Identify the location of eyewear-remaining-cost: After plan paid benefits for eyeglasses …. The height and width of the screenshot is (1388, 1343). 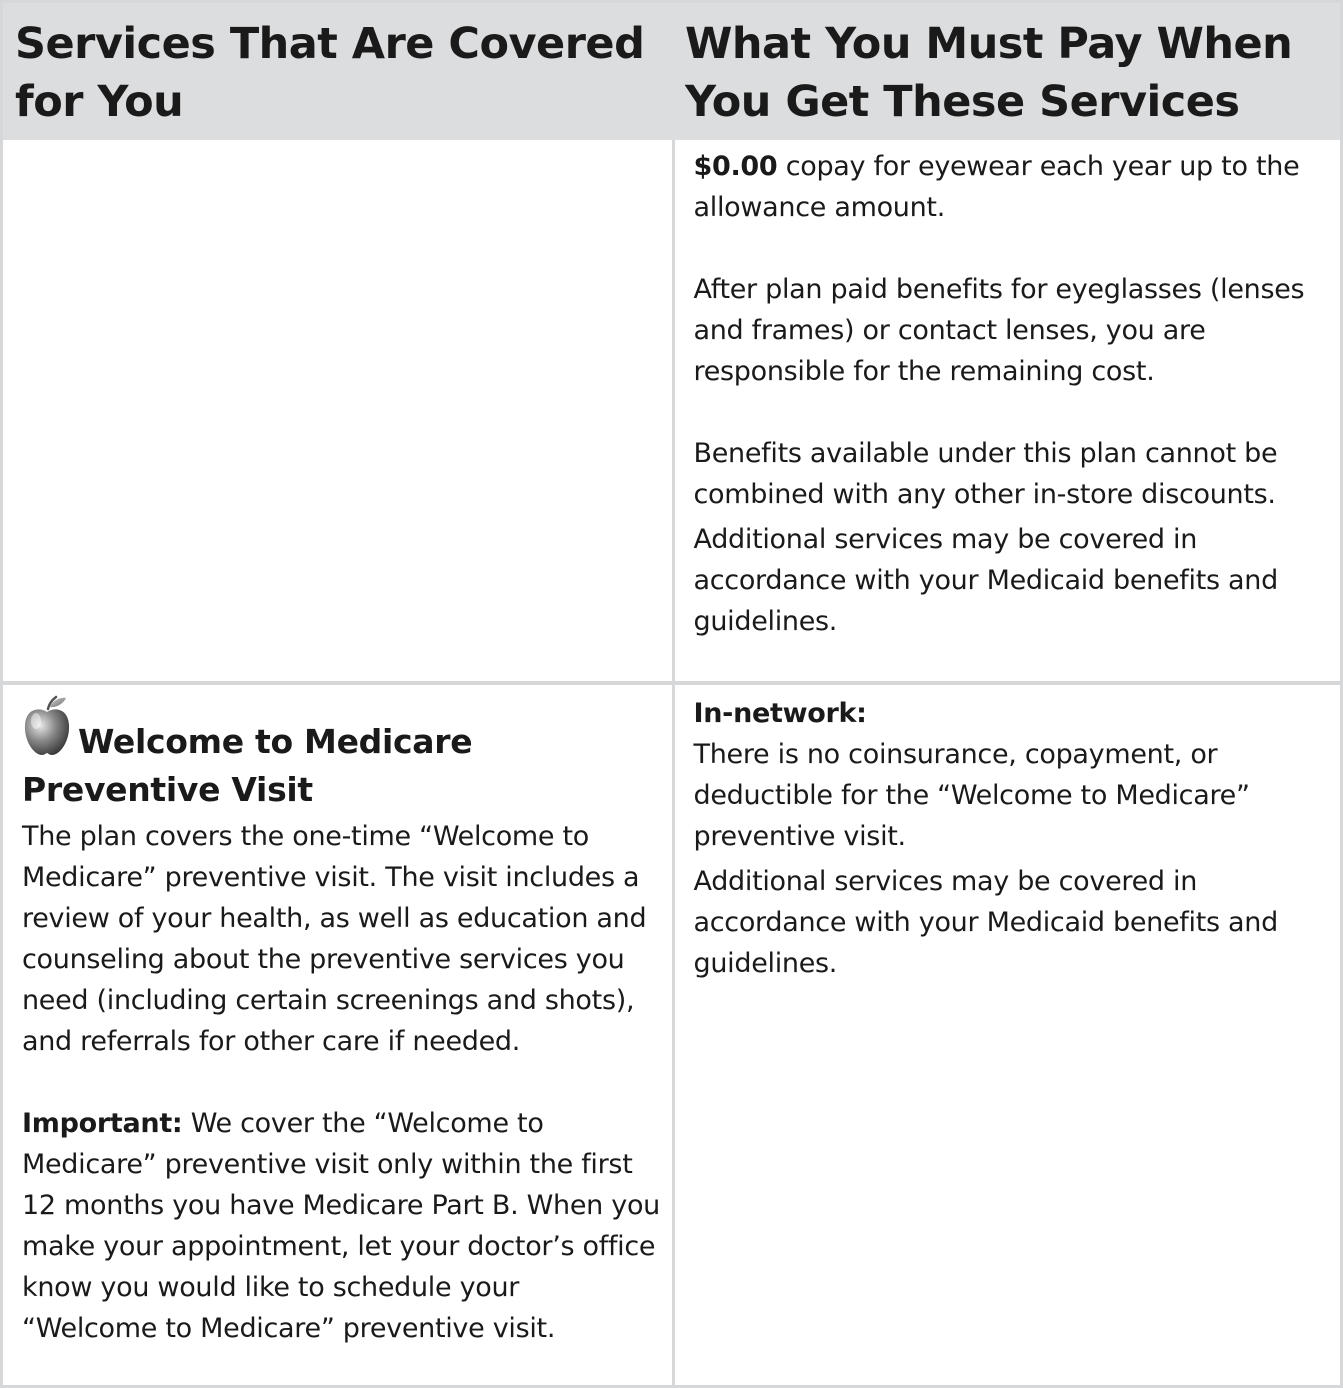
(999, 330).